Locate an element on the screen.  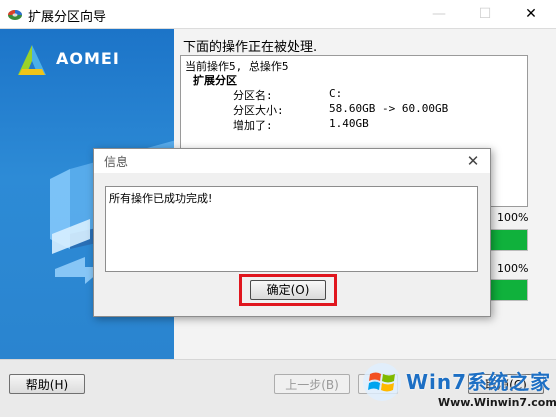
minimize-button: — is located at coordinates (439, 14).